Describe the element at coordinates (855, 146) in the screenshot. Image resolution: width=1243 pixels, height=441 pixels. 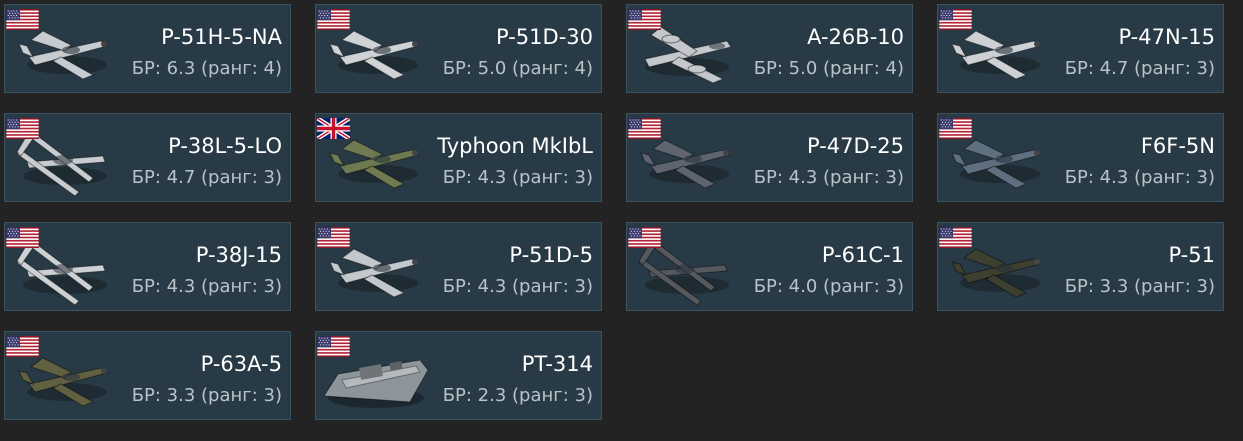
I see `vehicle-name: P-47D-25` at that location.